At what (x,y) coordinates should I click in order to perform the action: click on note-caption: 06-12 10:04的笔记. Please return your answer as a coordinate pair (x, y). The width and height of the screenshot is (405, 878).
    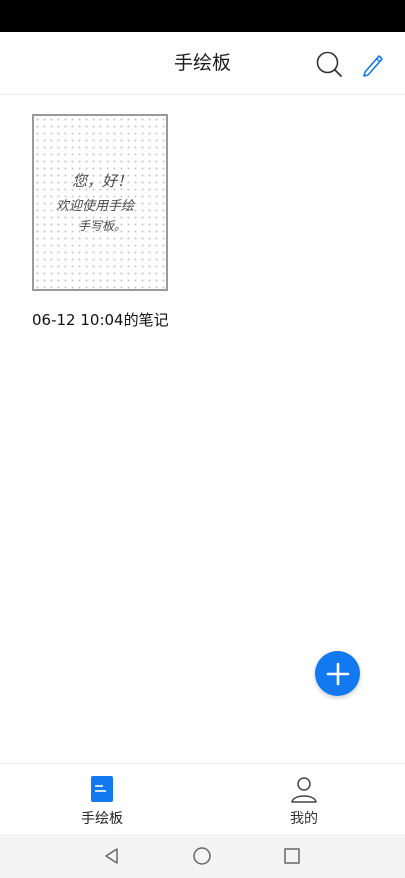
    Looking at the image, I should click on (100, 320).